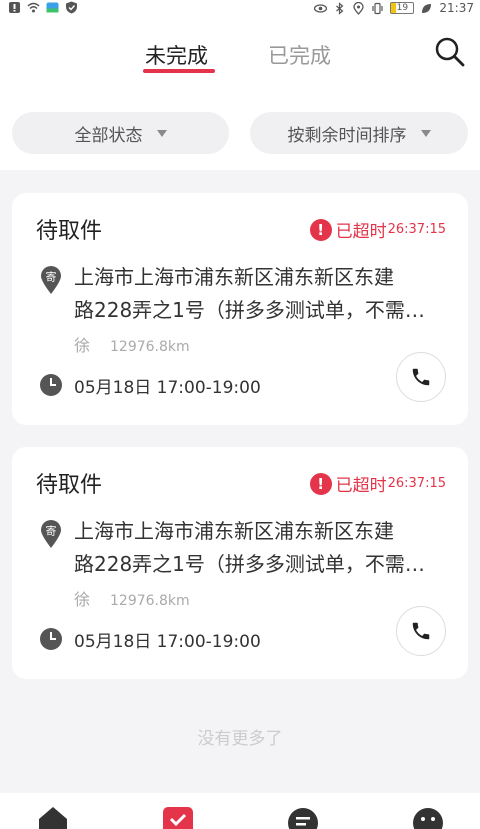 The height and width of the screenshot is (829, 480). What do you see at coordinates (14, 7) in the screenshot?
I see `notification-icon` at bounding box center [14, 7].